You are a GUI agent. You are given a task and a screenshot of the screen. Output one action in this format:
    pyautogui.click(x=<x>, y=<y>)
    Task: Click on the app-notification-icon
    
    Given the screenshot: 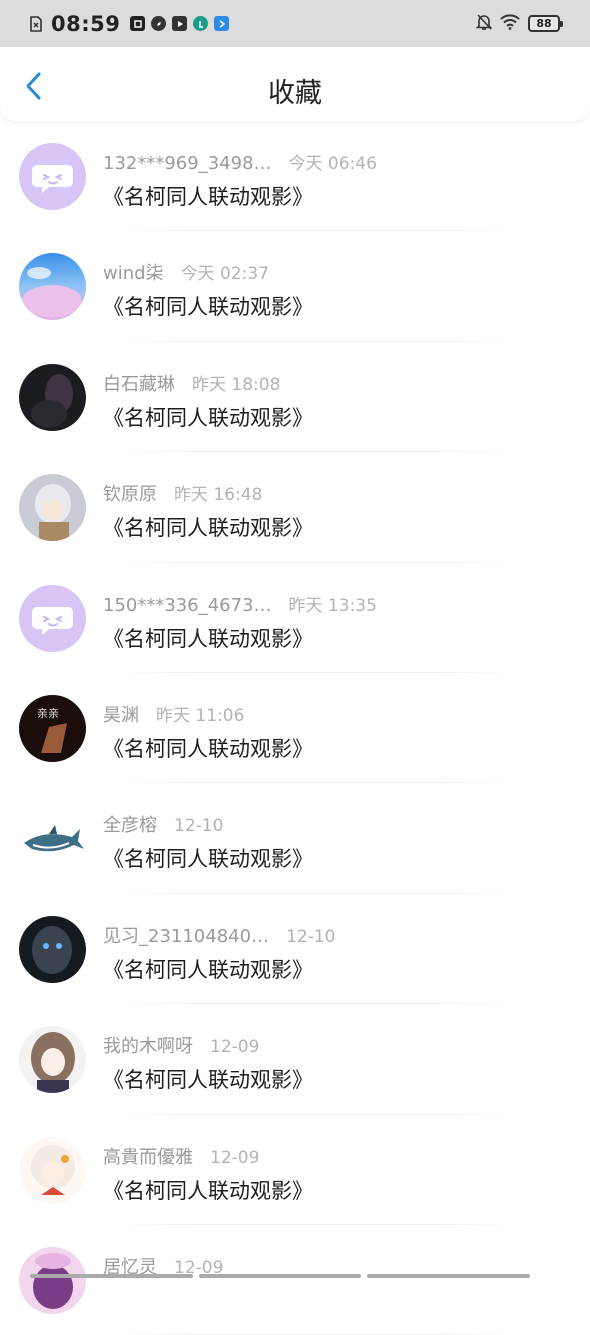 What is the action you would take?
    pyautogui.click(x=137, y=23)
    